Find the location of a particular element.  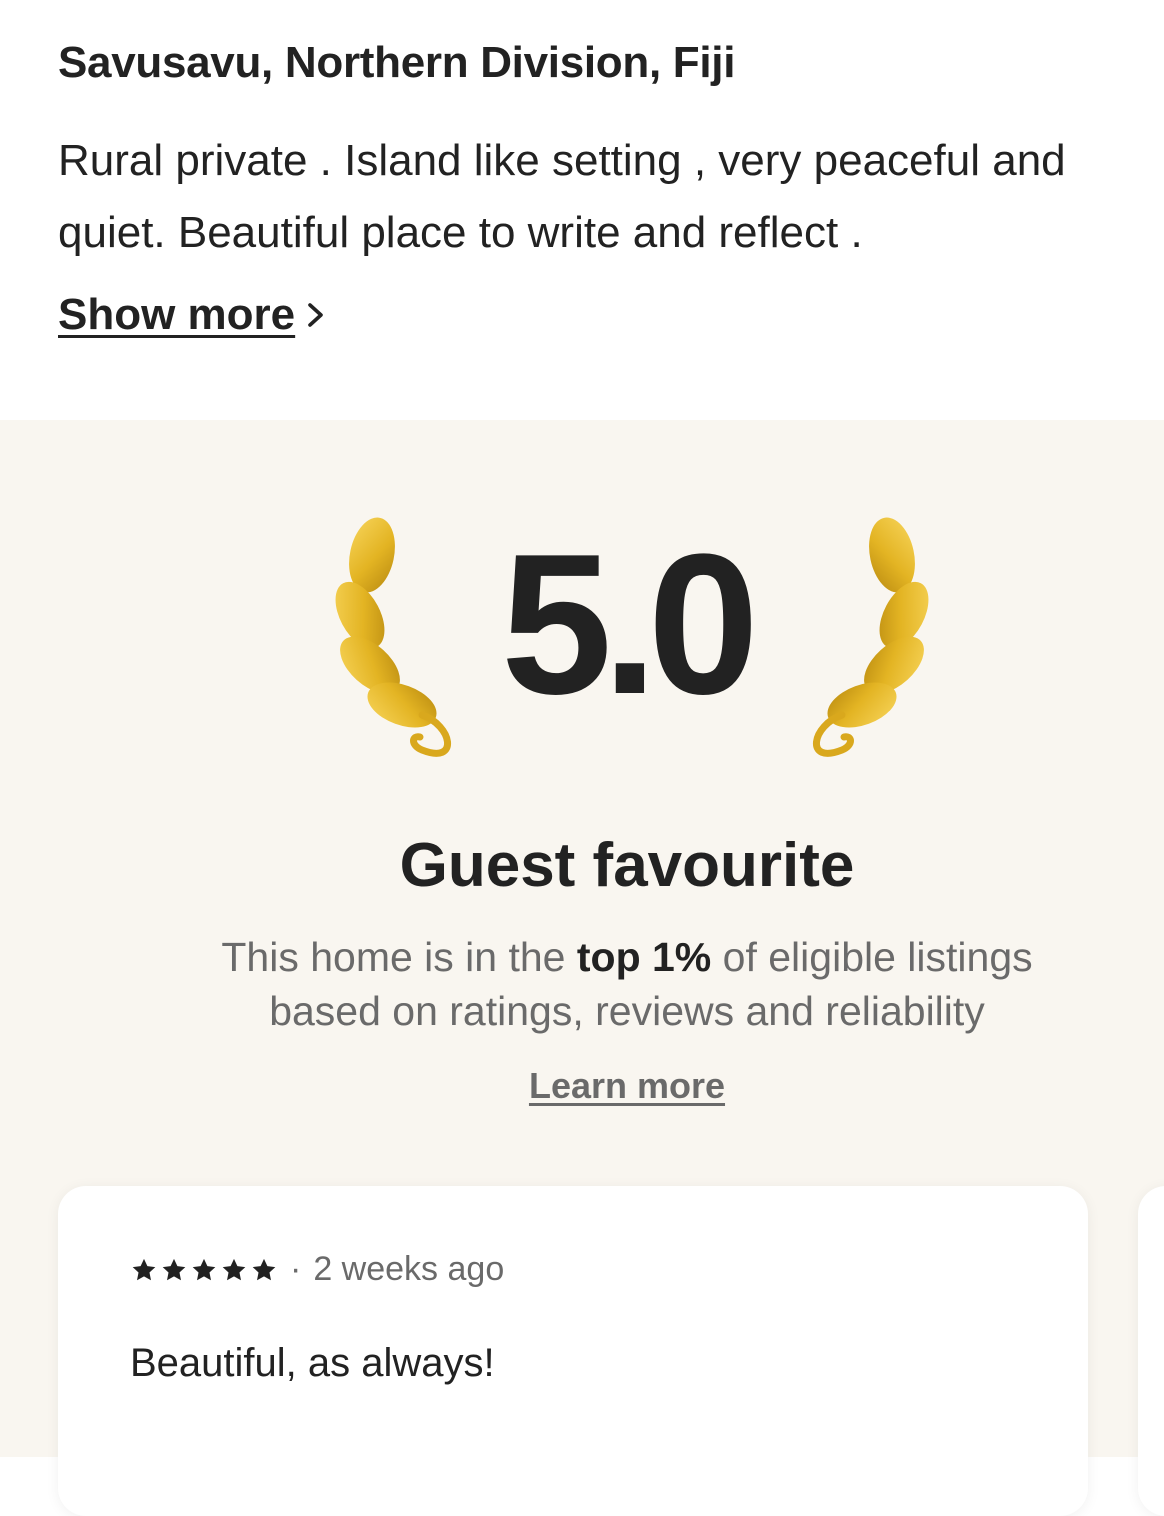

review-meta: · 2 weeks ago is located at coordinates (317, 1269).